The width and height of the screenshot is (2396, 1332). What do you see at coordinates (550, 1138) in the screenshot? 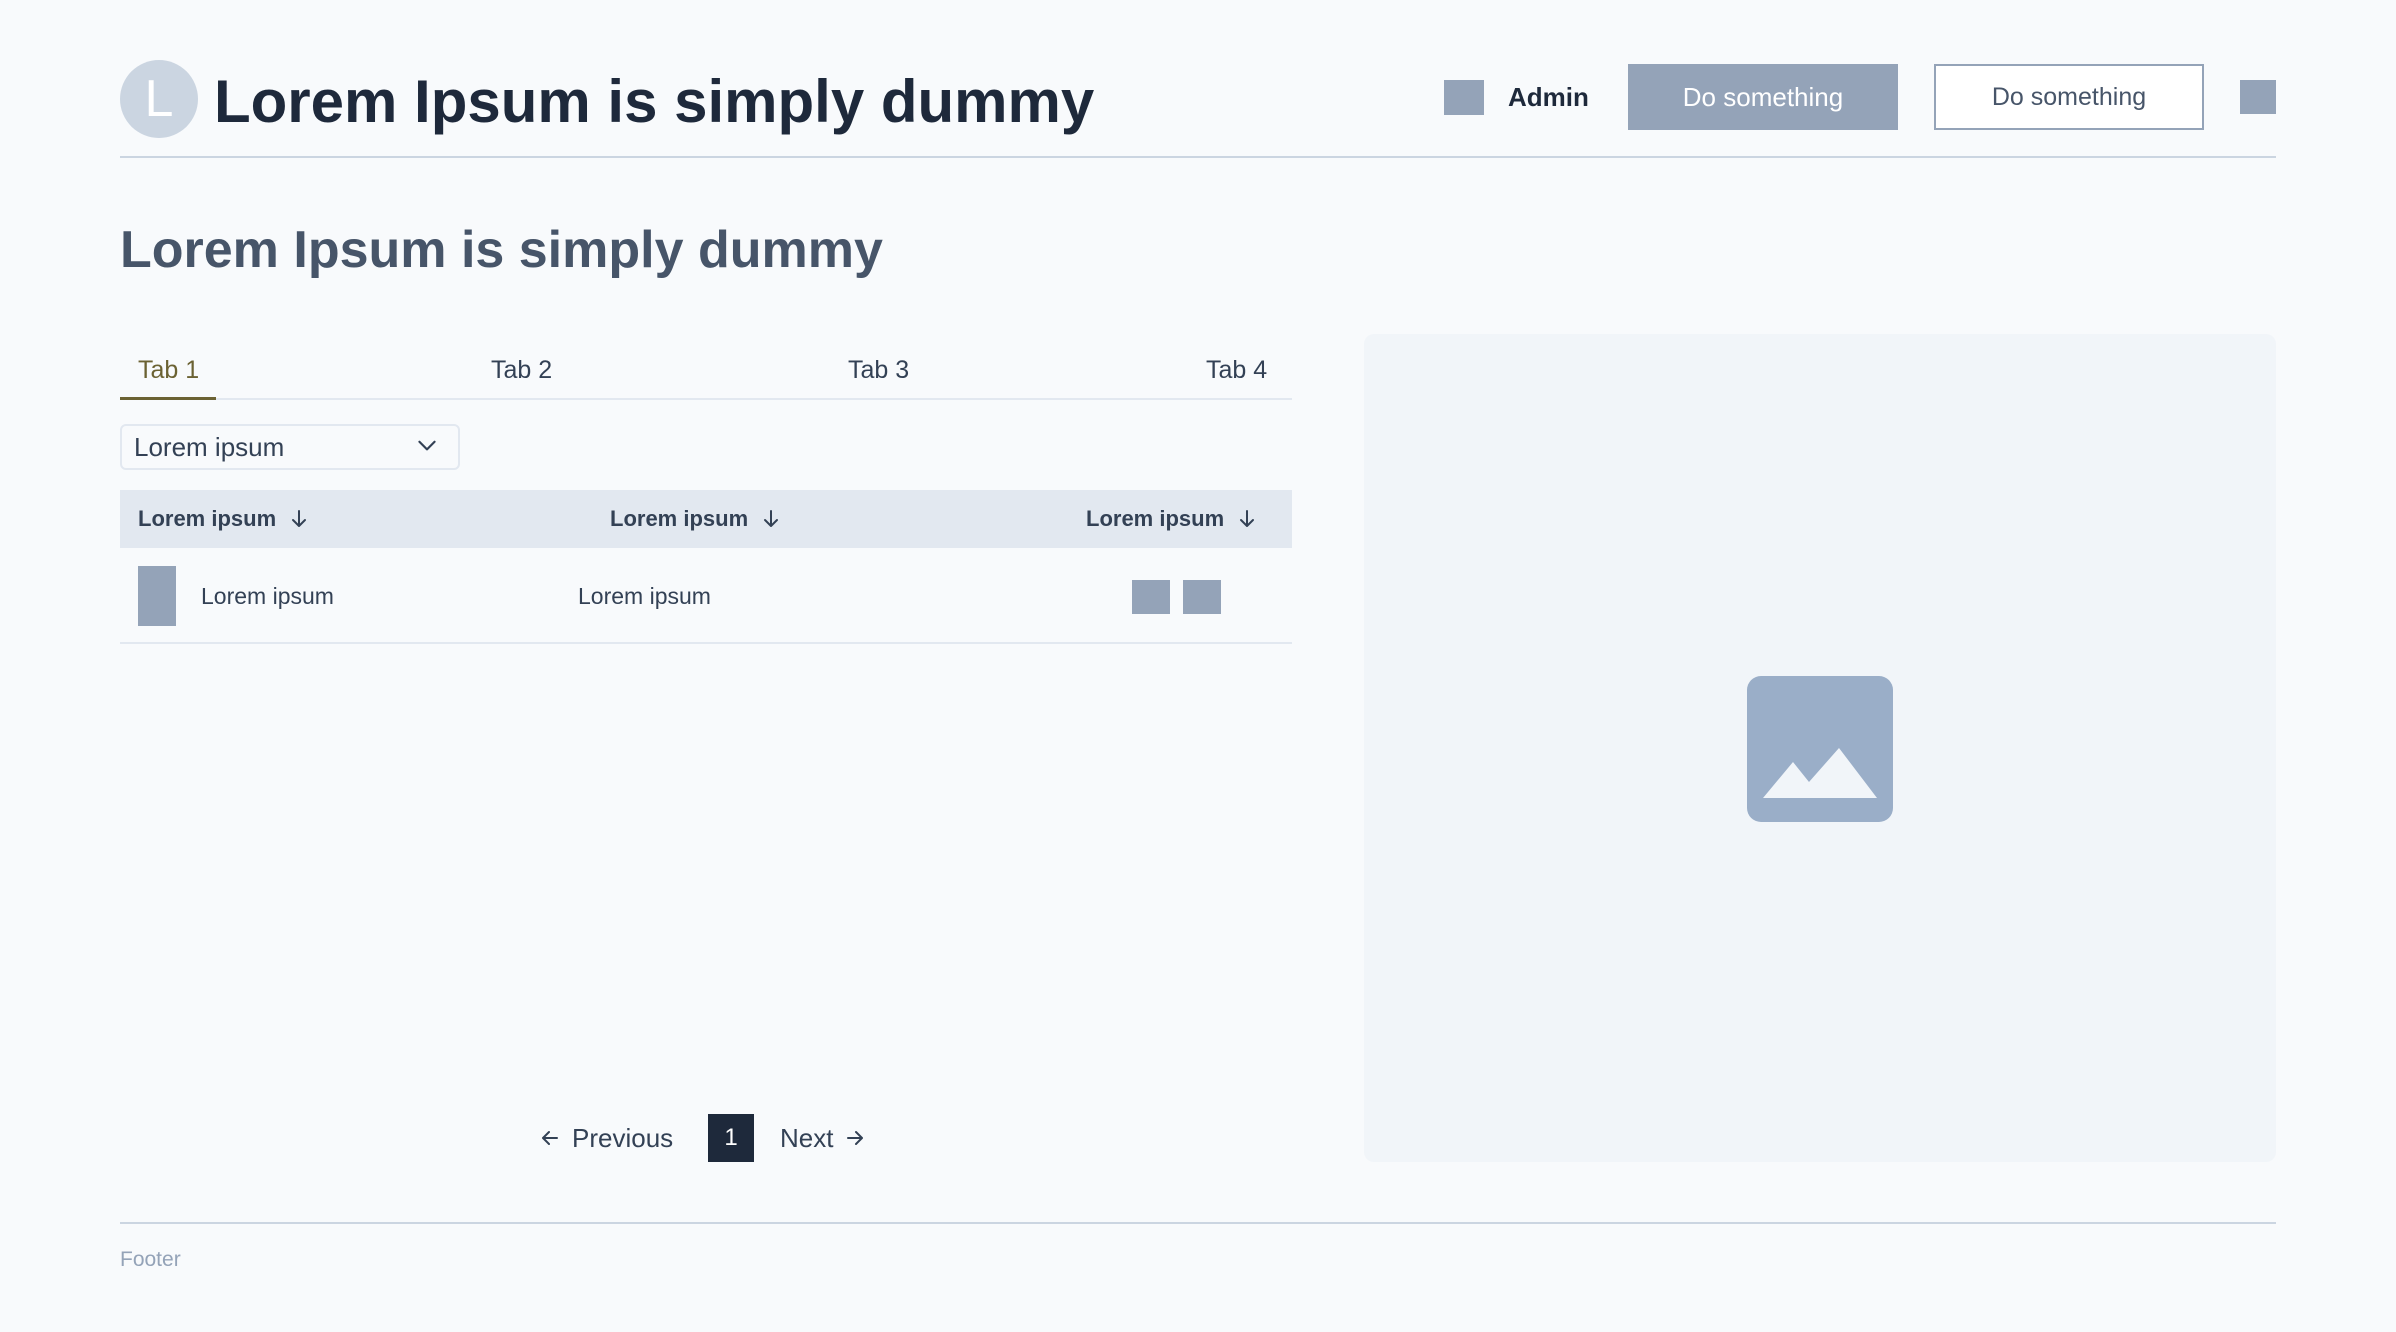
I see `arrow-left-icon` at bounding box center [550, 1138].